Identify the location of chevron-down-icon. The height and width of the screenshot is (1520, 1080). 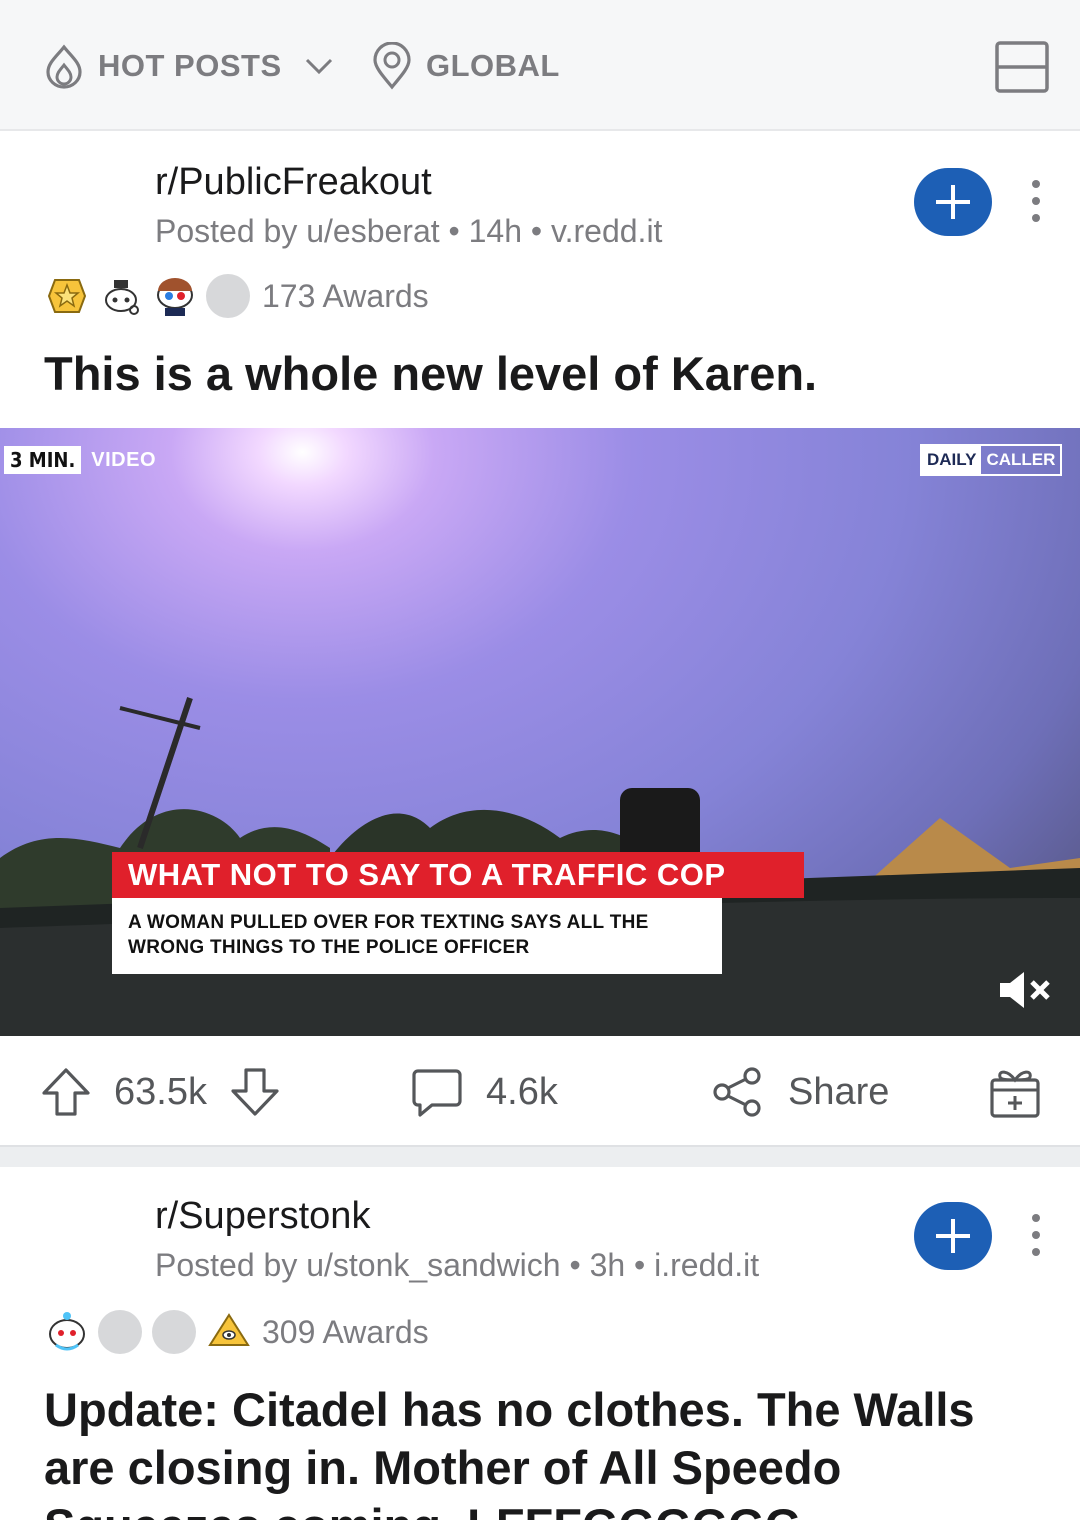
(318, 66).